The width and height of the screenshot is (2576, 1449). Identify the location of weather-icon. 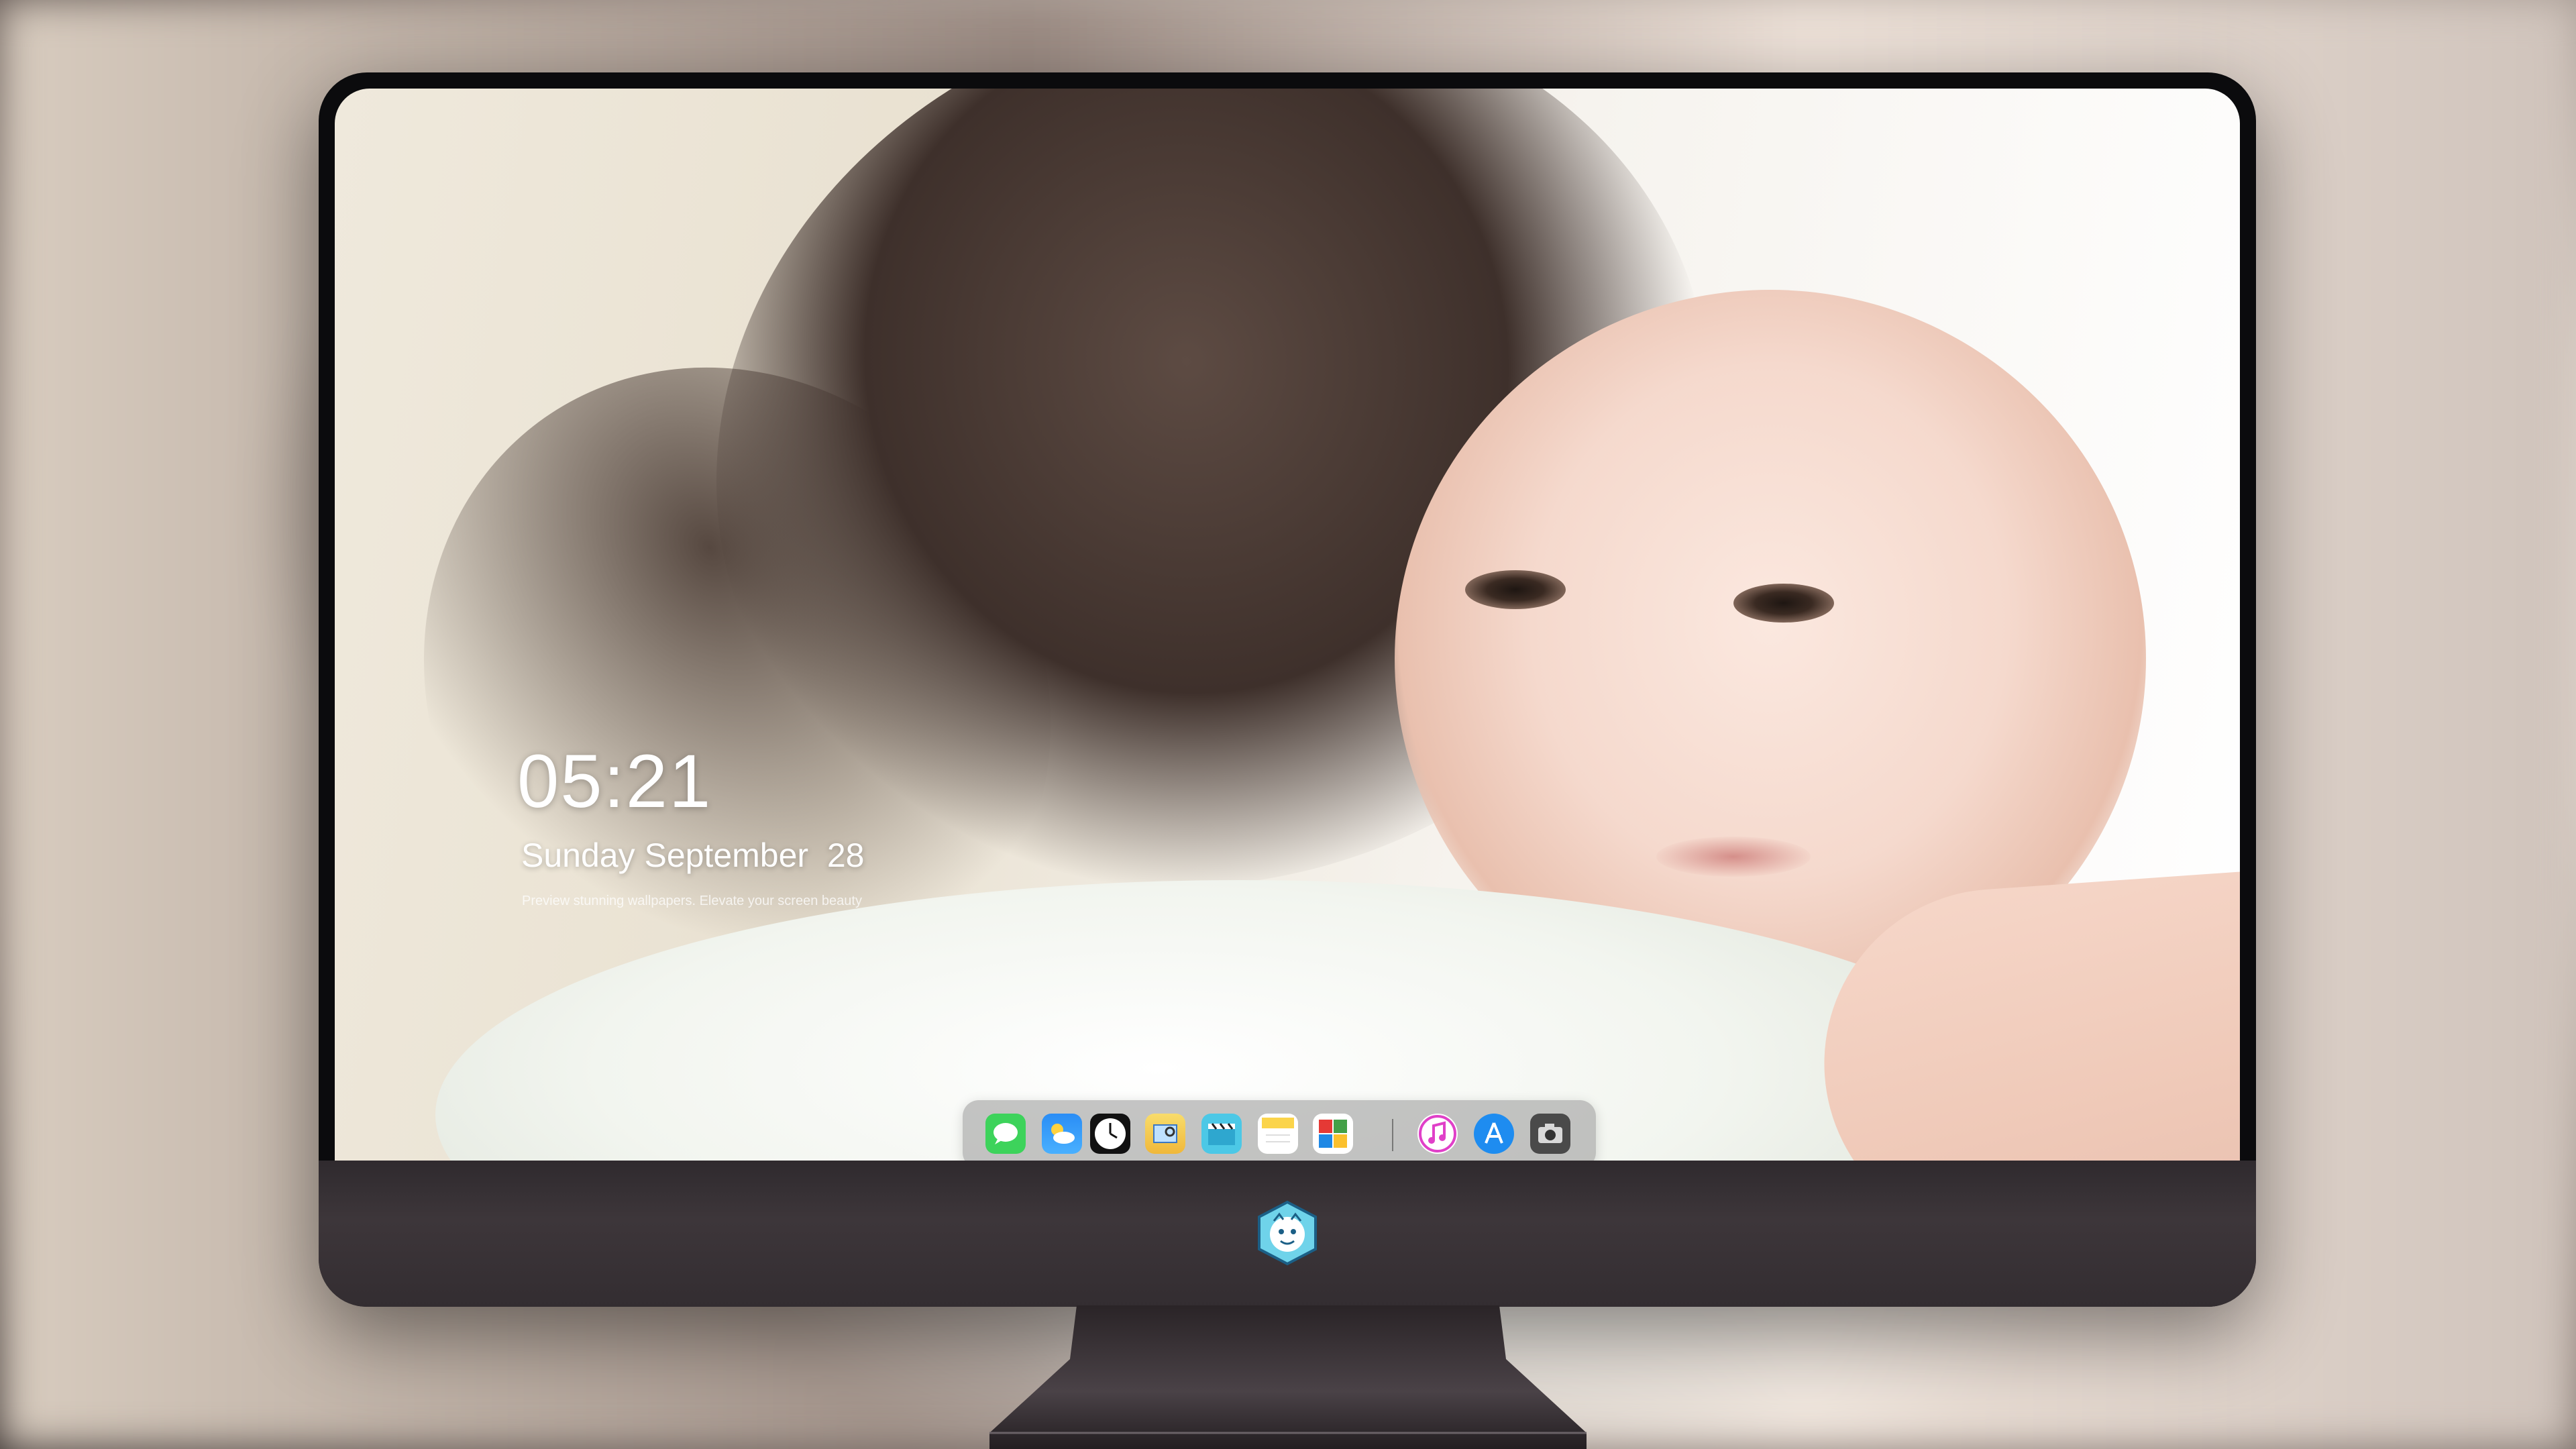
(1062, 1134).